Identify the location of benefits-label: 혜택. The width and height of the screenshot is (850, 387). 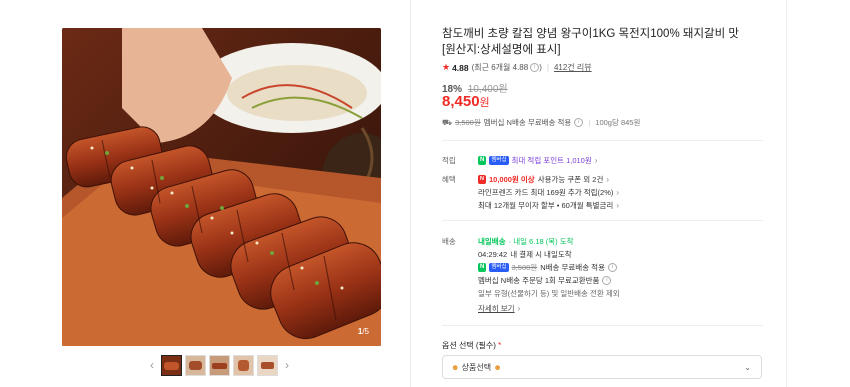
(449, 179).